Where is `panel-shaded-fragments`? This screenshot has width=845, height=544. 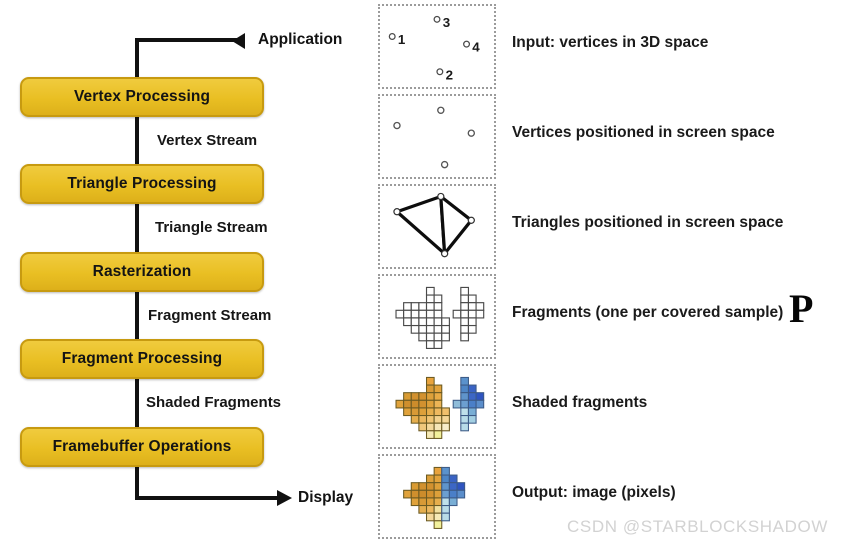
panel-shaded-fragments is located at coordinates (437, 406).